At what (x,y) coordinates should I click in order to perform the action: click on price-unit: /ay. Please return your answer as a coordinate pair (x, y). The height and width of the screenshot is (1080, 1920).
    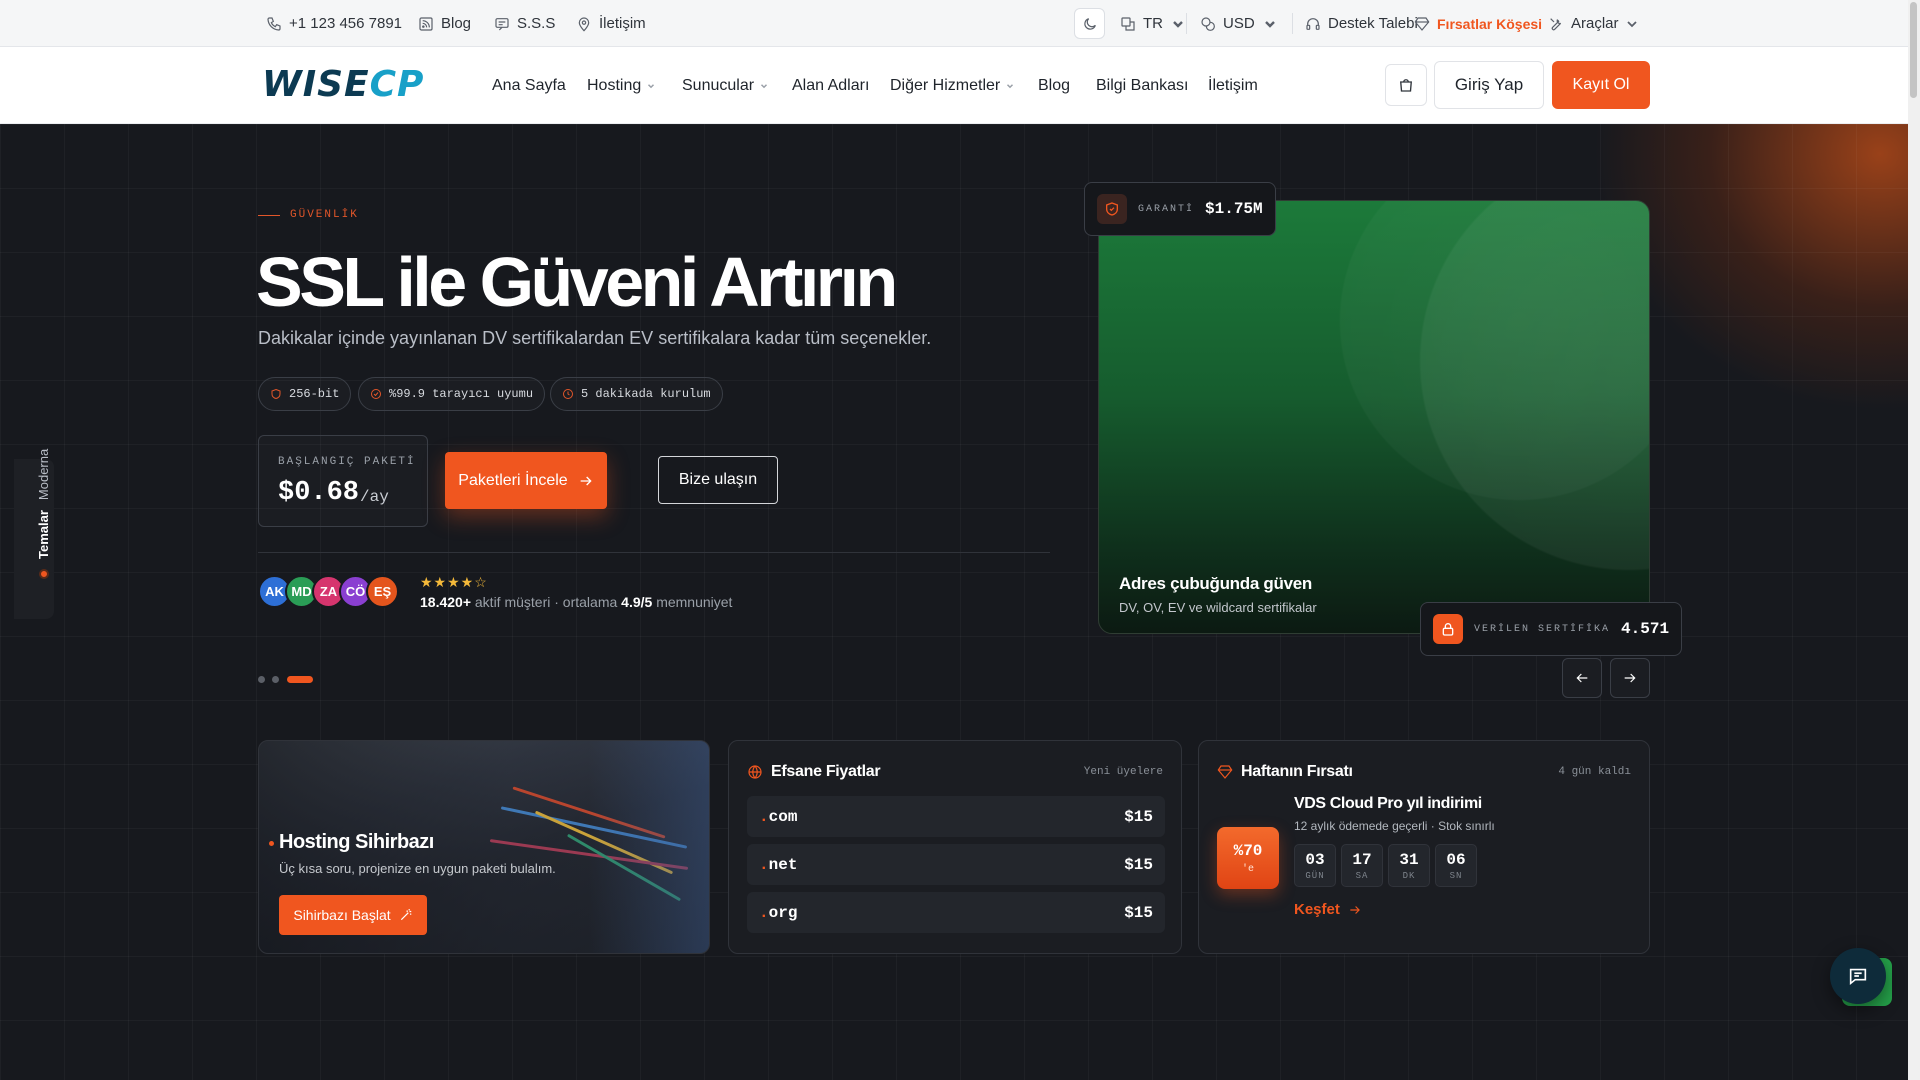
    Looking at the image, I should click on (374, 497).